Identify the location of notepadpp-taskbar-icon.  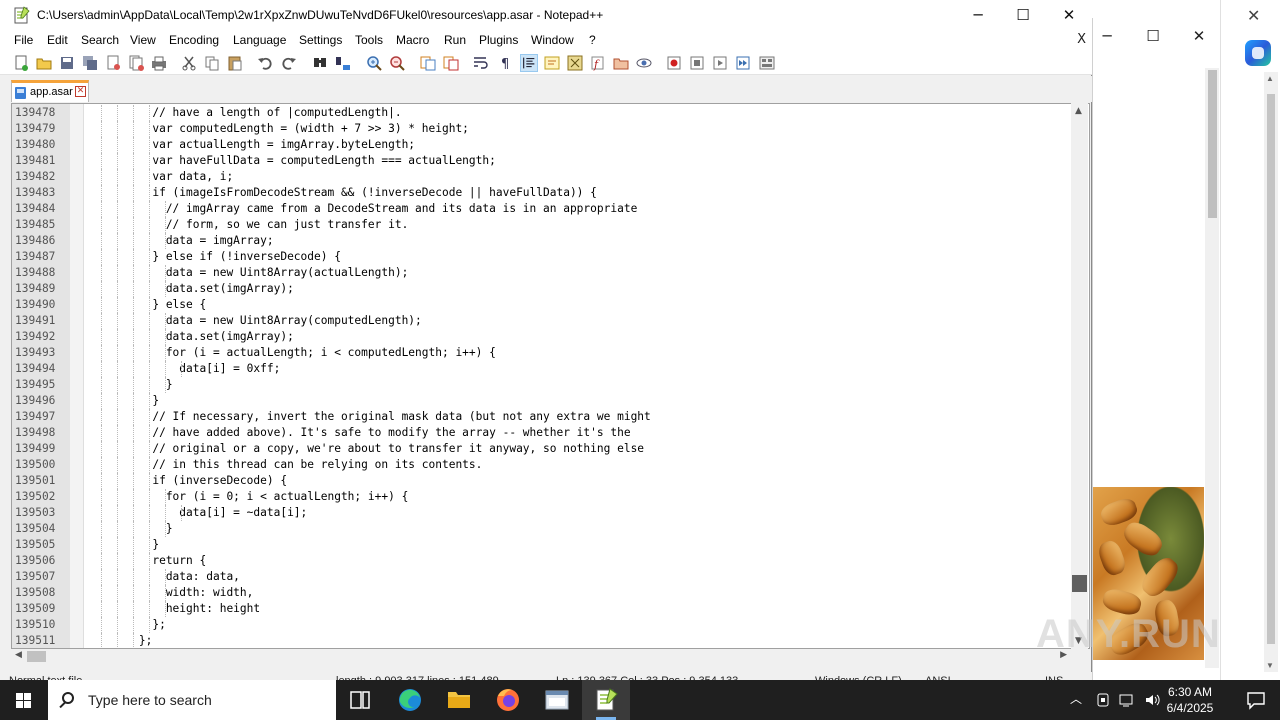
(606, 700).